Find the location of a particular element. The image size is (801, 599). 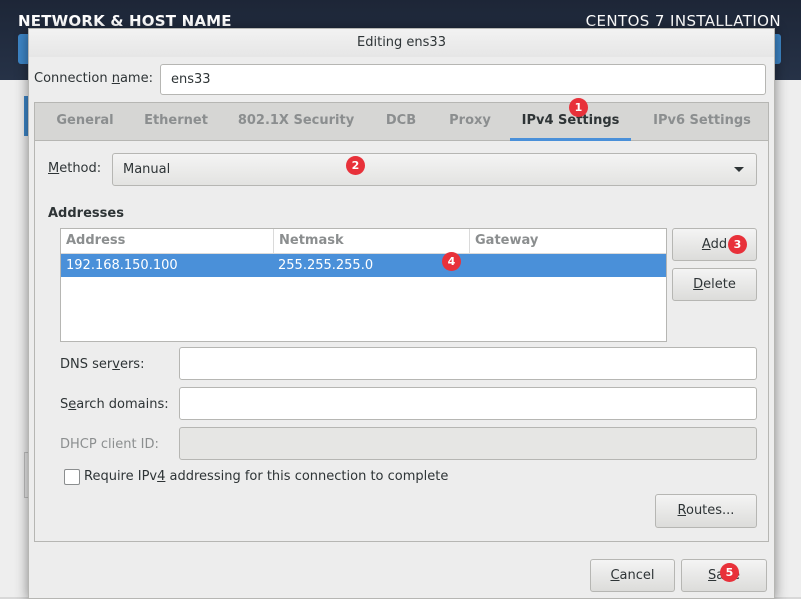

tab-ethernet: Ethernet is located at coordinates (176, 121).